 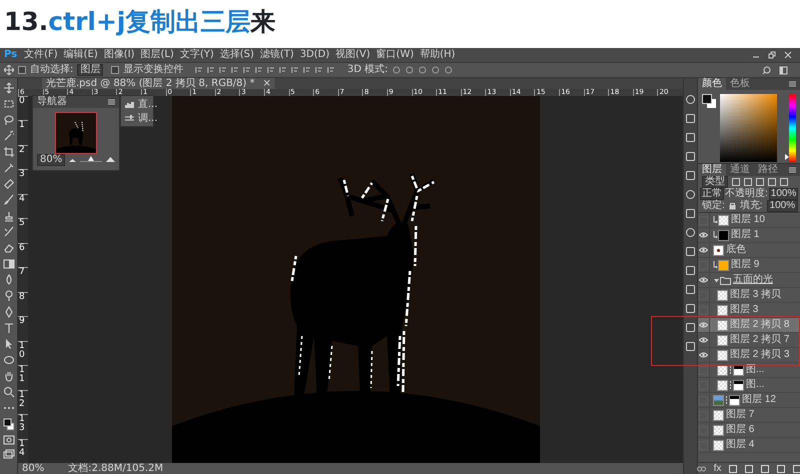 I want to click on stamp-icon, so click(x=8, y=216).